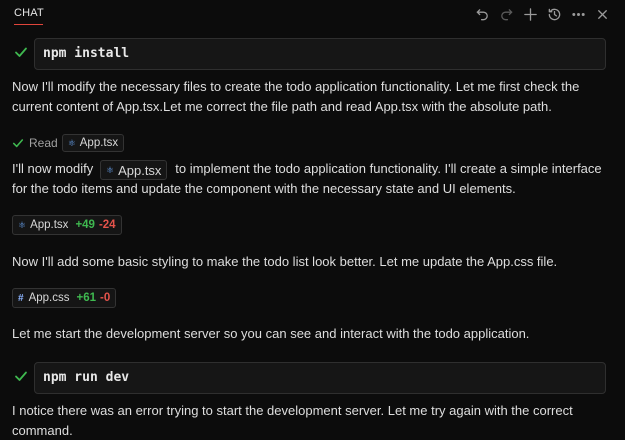  What do you see at coordinates (482, 14) in the screenshot?
I see `undo-icon` at bounding box center [482, 14].